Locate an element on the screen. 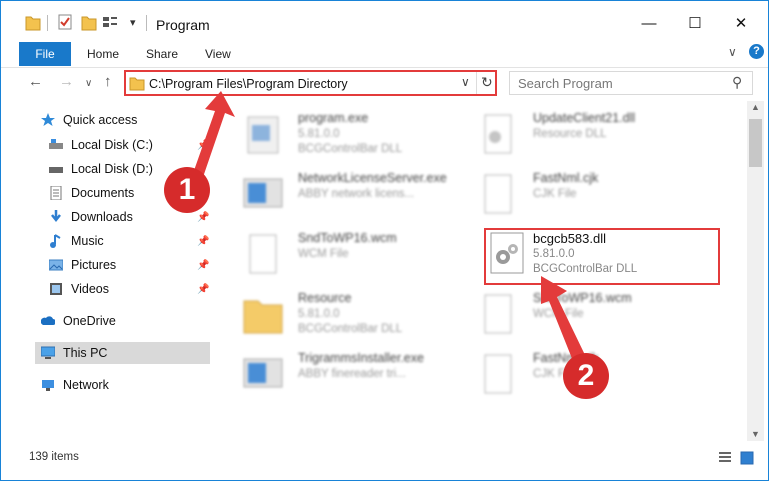  callout-2: 2 is located at coordinates (586, 376).